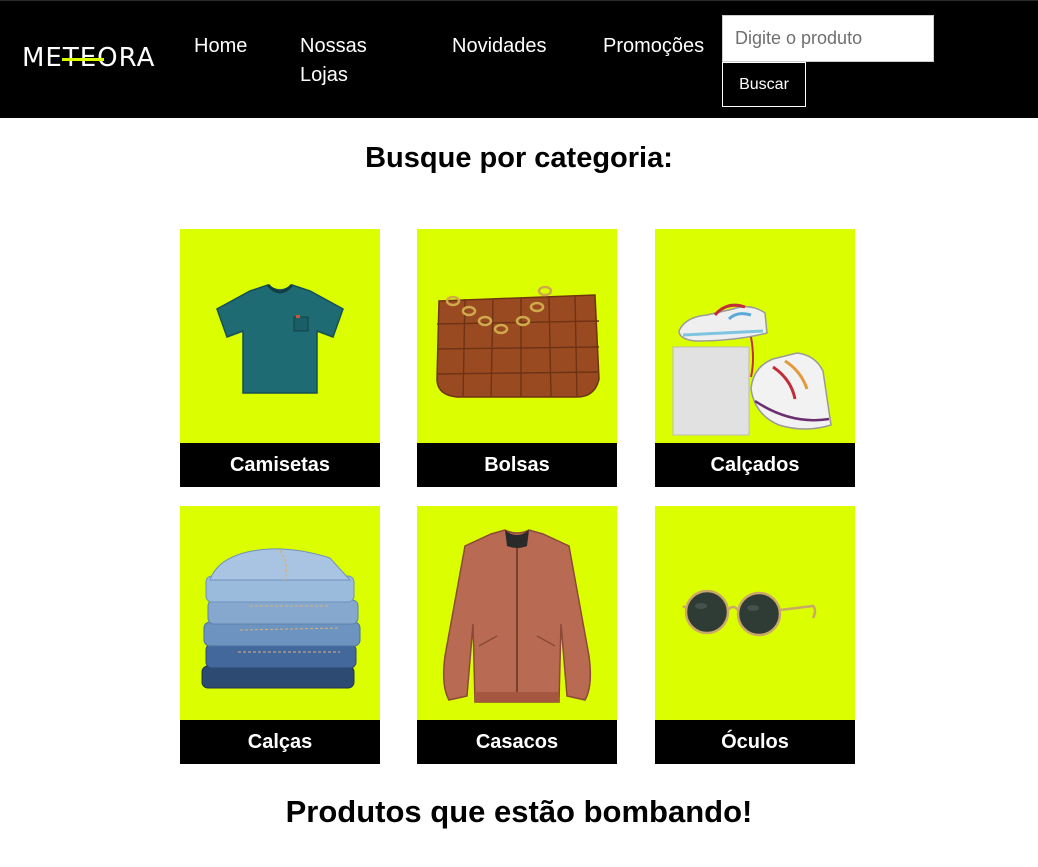  Describe the element at coordinates (518, 341) in the screenshot. I see `handbag-image` at that location.